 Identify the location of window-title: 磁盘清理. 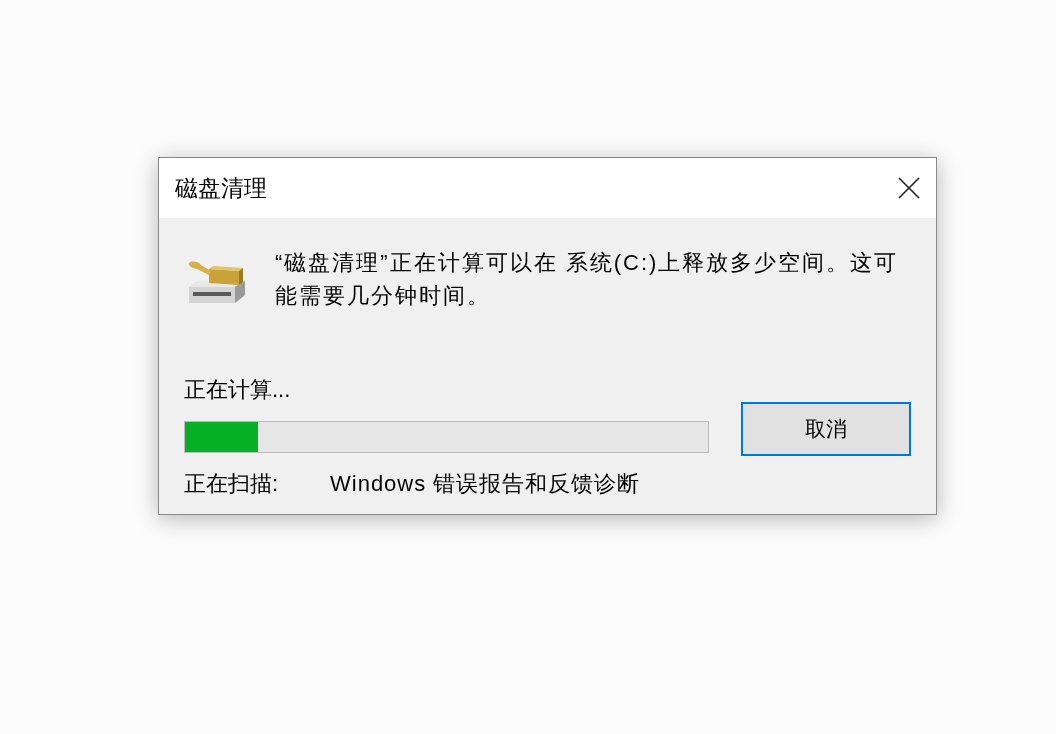
(221, 188).